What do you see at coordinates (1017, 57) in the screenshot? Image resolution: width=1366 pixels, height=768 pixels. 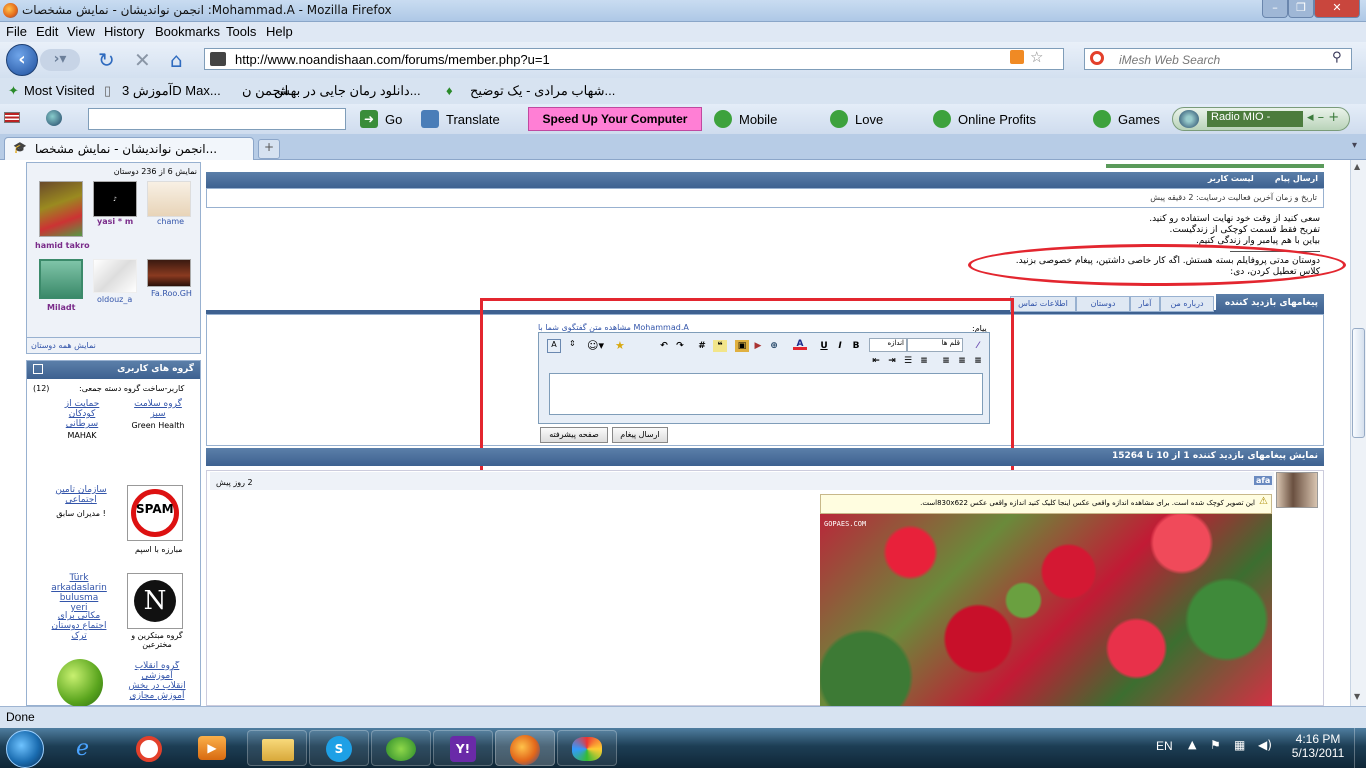 I see `rss-icon` at bounding box center [1017, 57].